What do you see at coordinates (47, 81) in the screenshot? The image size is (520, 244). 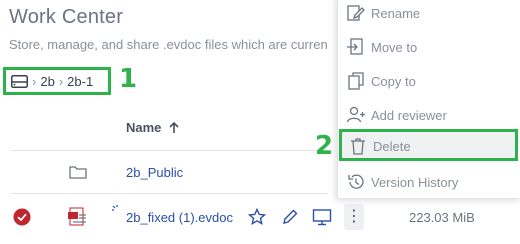 I see `breadcrumb-item: 2b` at bounding box center [47, 81].